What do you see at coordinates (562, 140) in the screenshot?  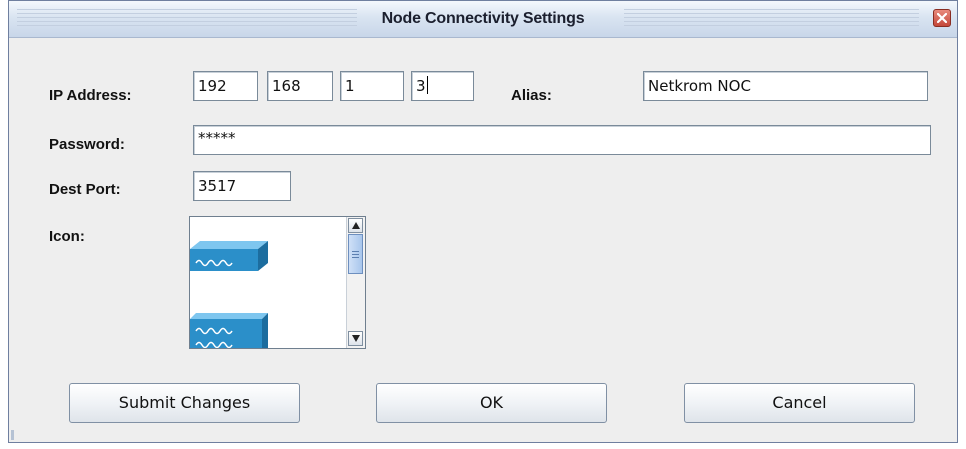 I see `password-input: *****` at bounding box center [562, 140].